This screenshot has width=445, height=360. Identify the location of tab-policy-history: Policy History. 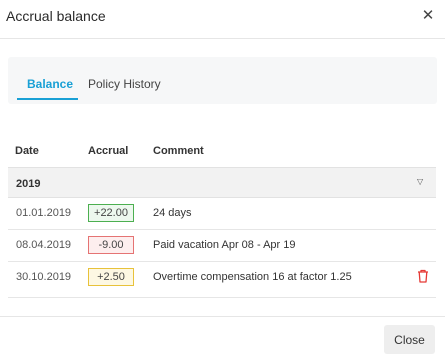
(124, 84).